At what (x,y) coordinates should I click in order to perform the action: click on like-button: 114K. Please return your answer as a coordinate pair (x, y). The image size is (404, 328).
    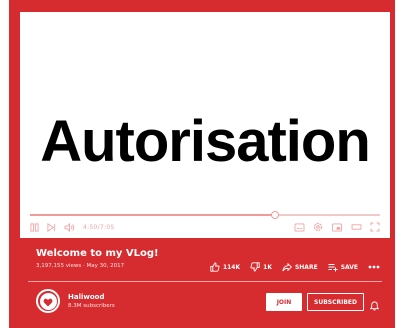
    Looking at the image, I should click on (225, 267).